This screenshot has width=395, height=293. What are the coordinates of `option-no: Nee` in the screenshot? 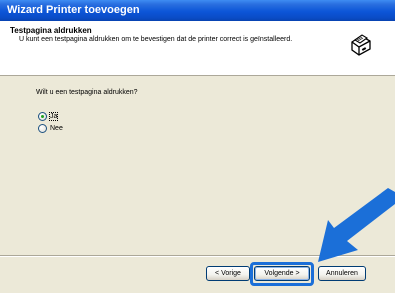 It's located at (50, 128).